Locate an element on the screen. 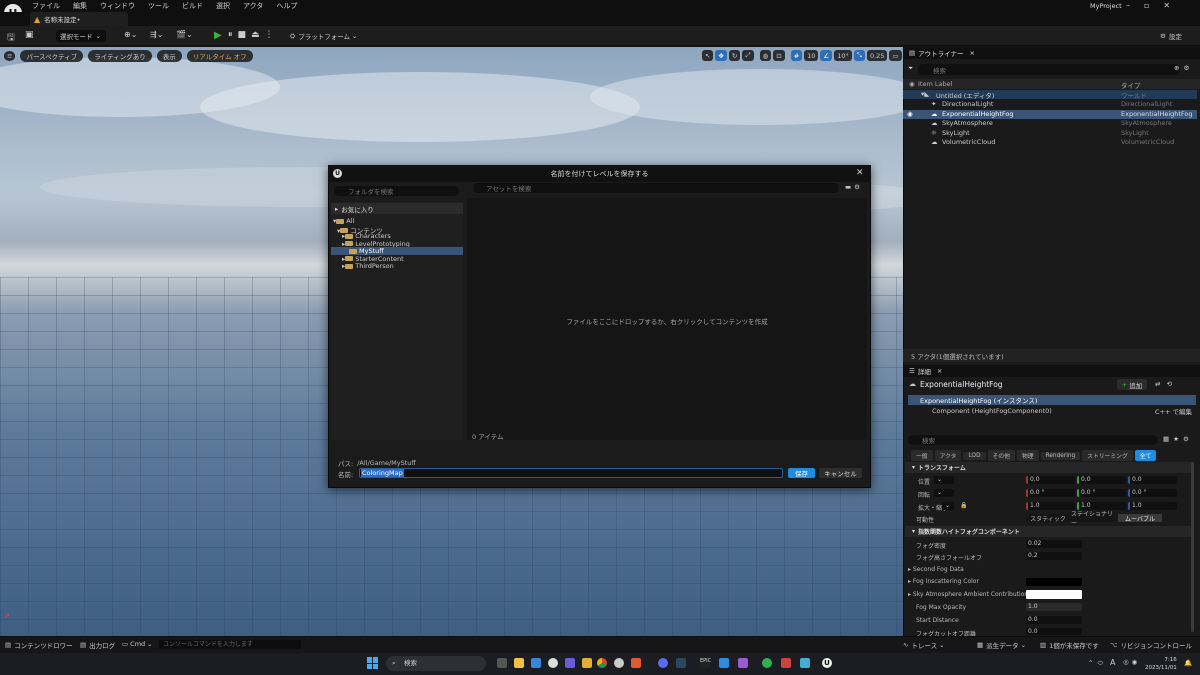 The height and width of the screenshot is (675, 1200). camera-speed-icon: ▭ is located at coordinates (895, 55).